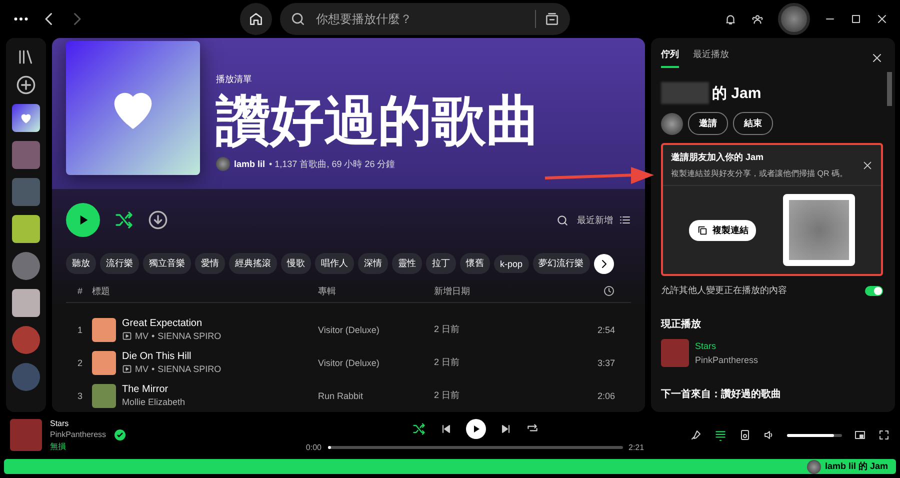 The height and width of the screenshot is (478, 900). I want to click on jam-button: 邀請, so click(708, 123).